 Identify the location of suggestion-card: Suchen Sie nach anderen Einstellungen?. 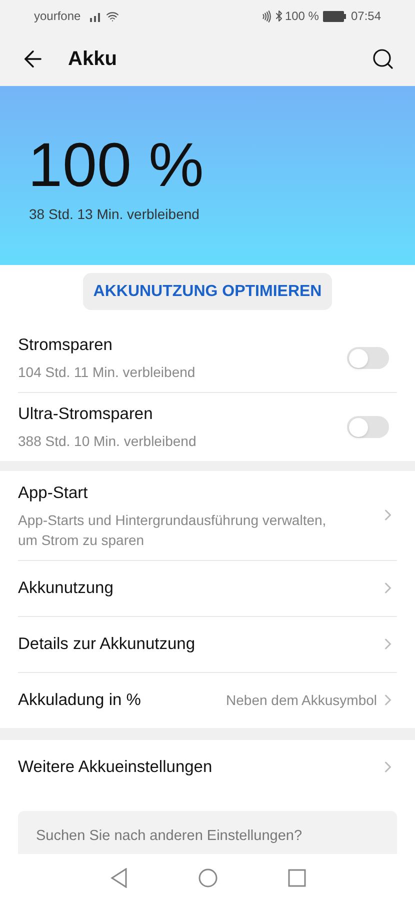
(207, 832).